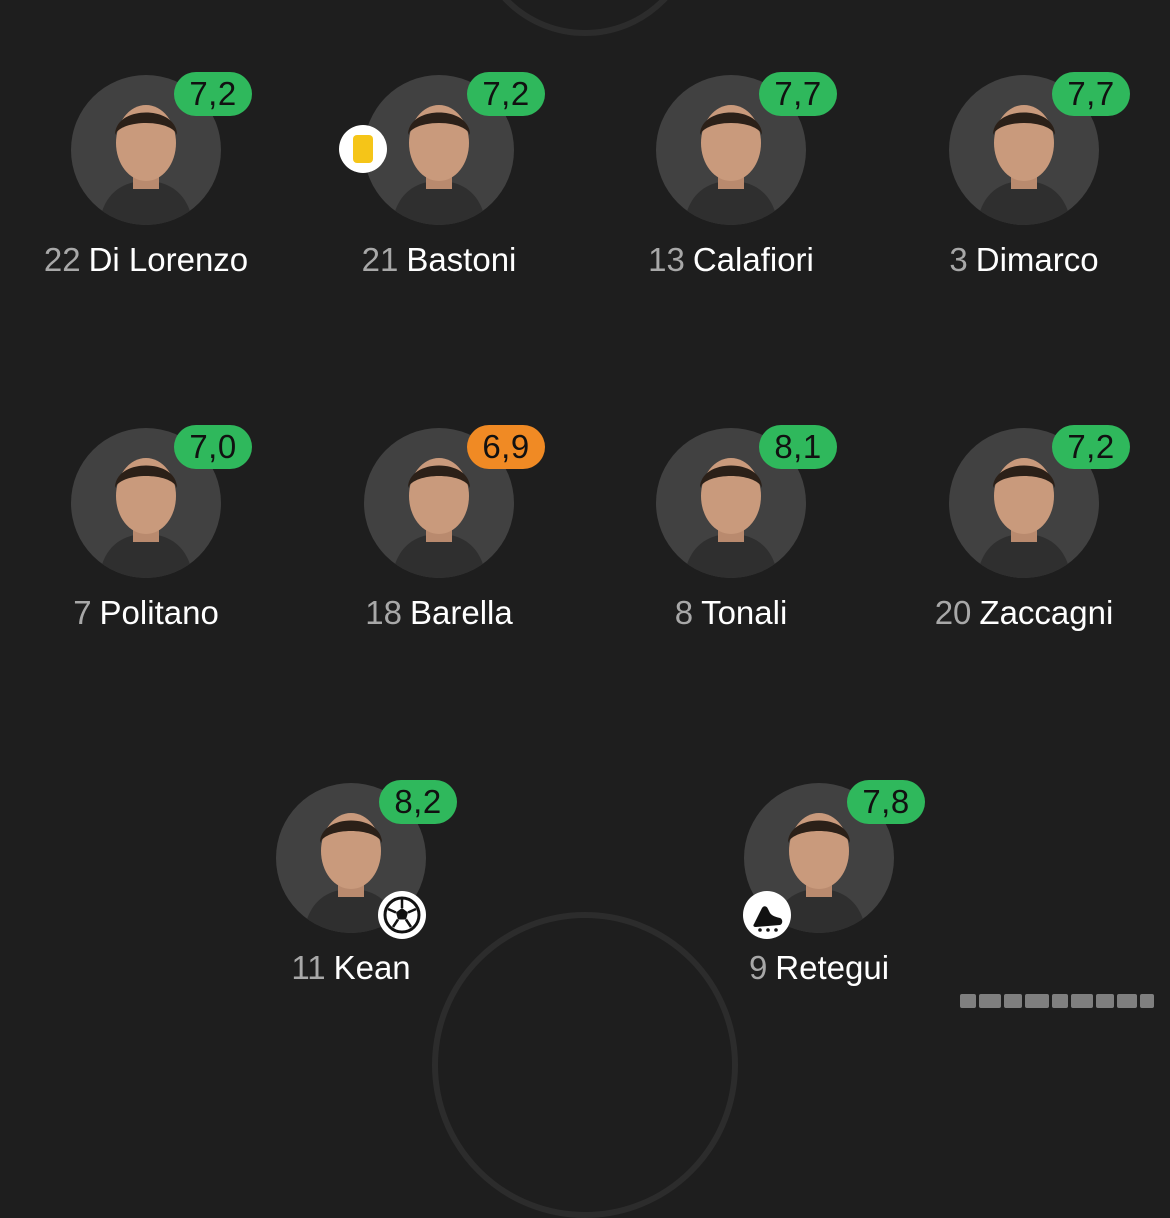 Image resolution: width=1170 pixels, height=1218 pixels. What do you see at coordinates (1037, 259) in the screenshot?
I see `player-name: Dimarco` at bounding box center [1037, 259].